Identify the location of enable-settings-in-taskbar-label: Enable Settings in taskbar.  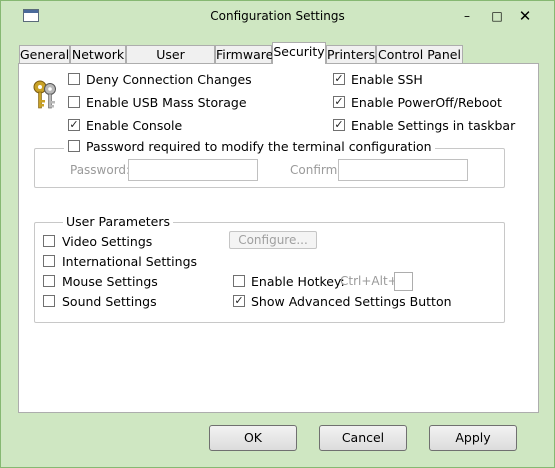
(433, 125).